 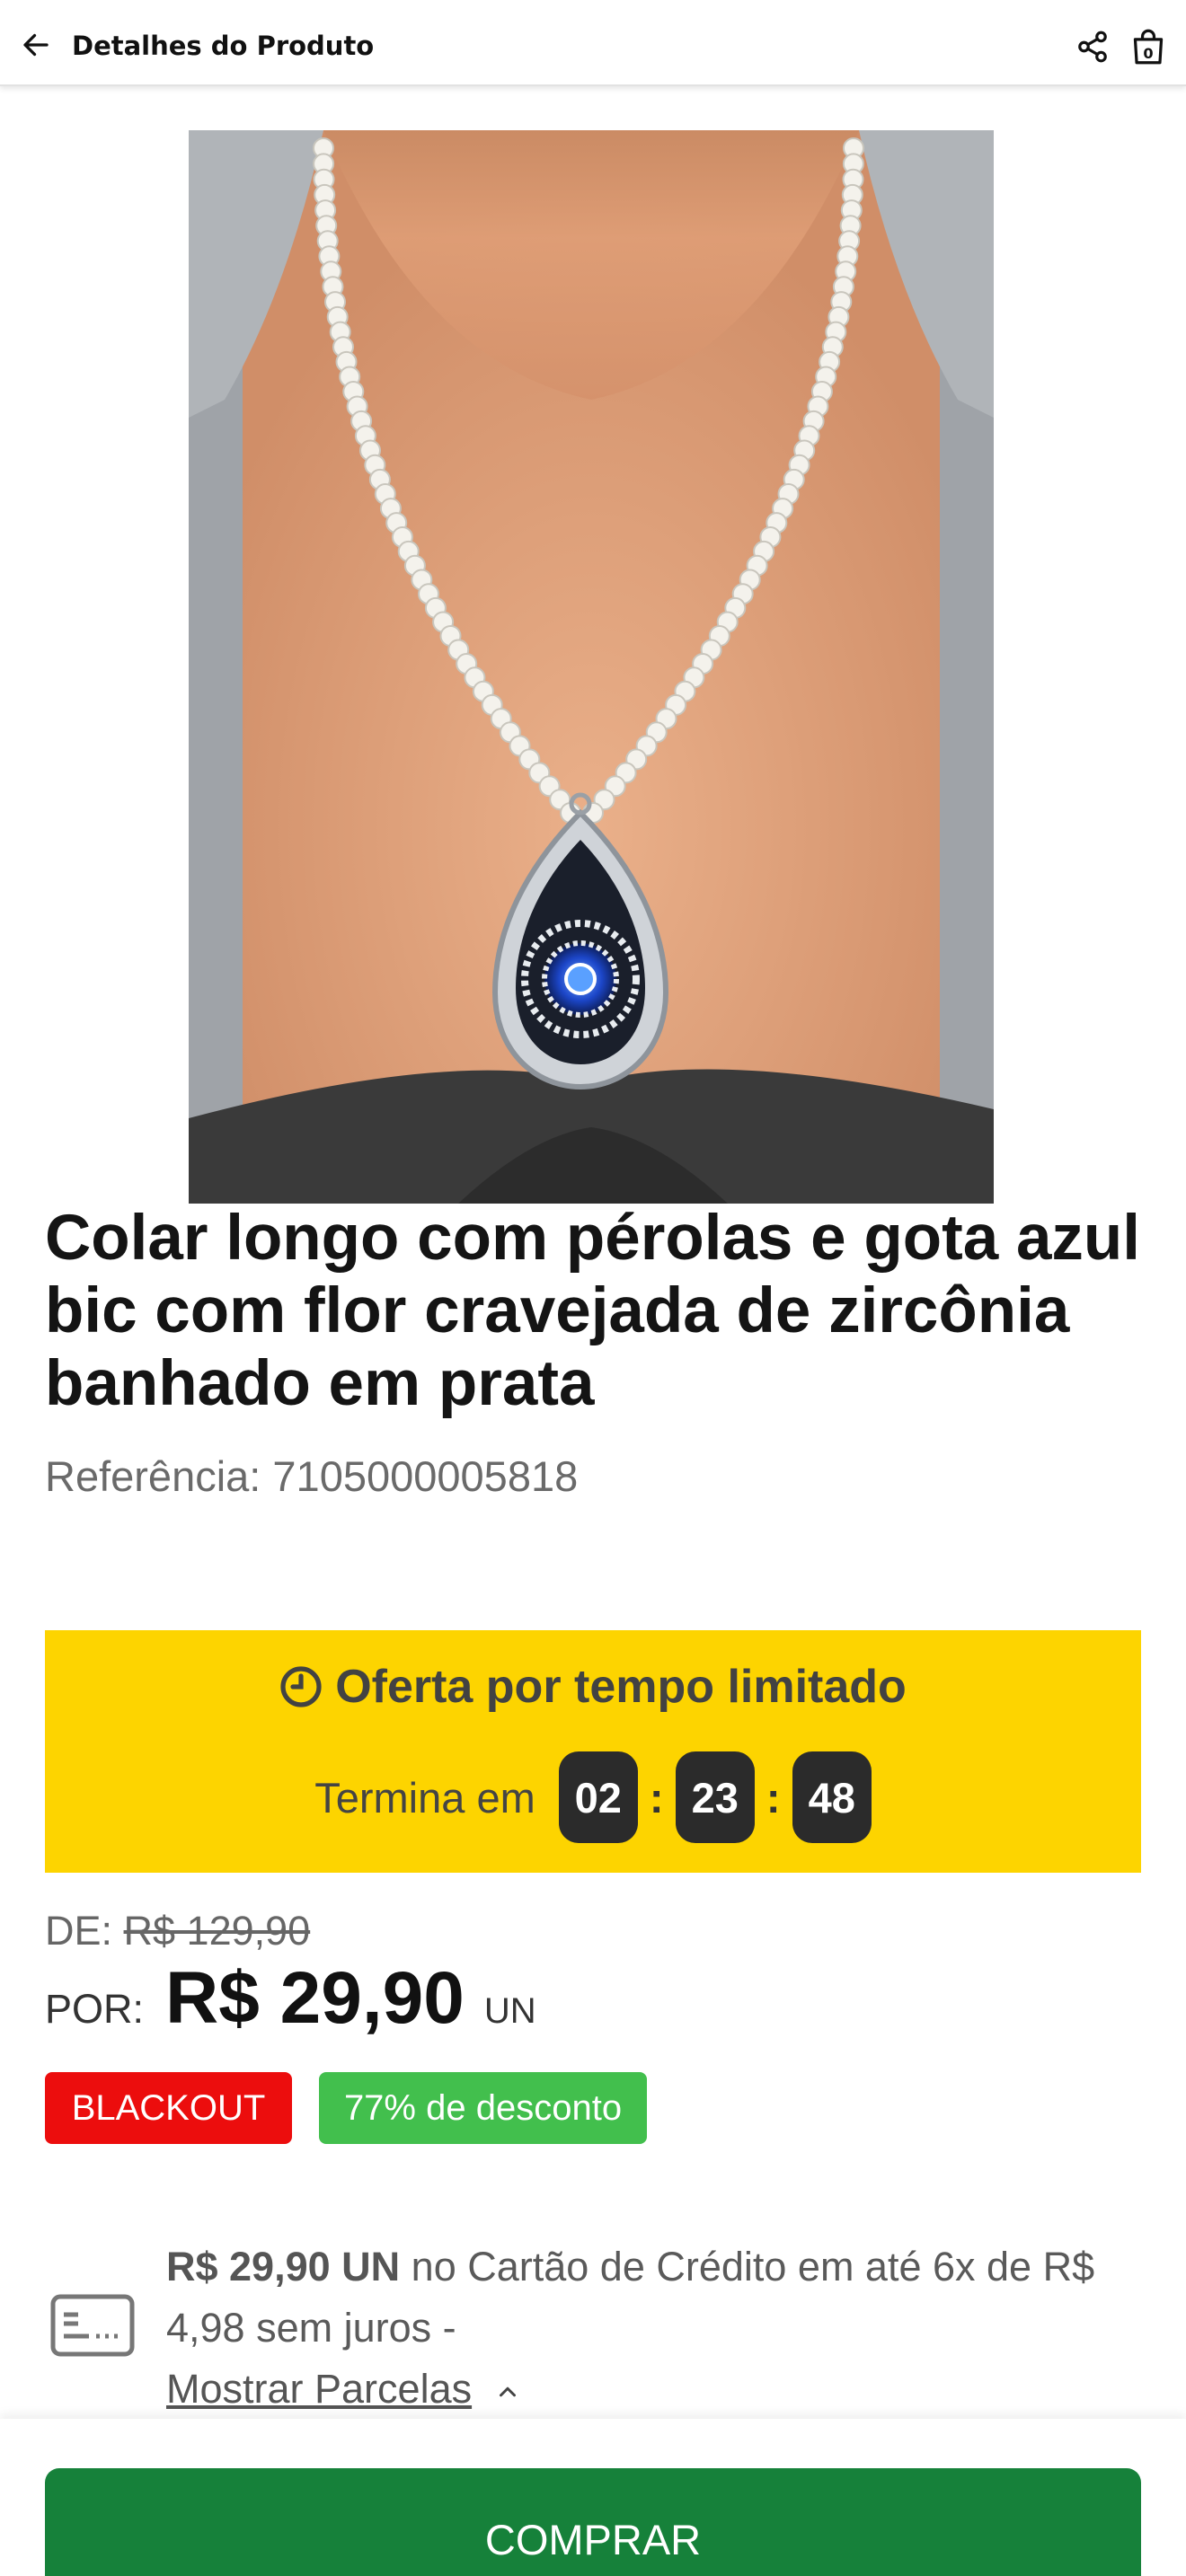 What do you see at coordinates (832, 1797) in the screenshot?
I see `countdown-seconds: 48` at bounding box center [832, 1797].